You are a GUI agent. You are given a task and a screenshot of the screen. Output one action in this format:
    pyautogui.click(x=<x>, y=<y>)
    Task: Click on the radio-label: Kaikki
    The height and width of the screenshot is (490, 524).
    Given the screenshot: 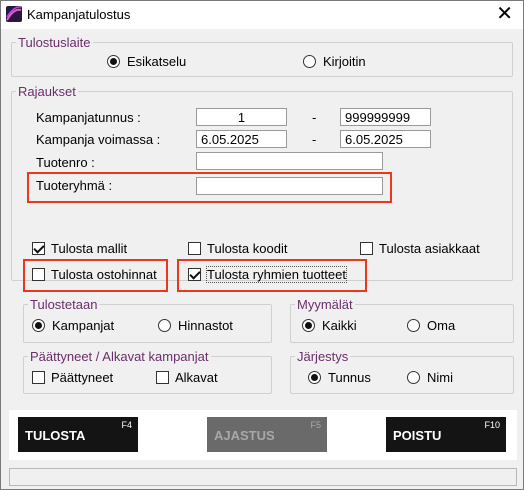 What is the action you would take?
    pyautogui.click(x=339, y=325)
    